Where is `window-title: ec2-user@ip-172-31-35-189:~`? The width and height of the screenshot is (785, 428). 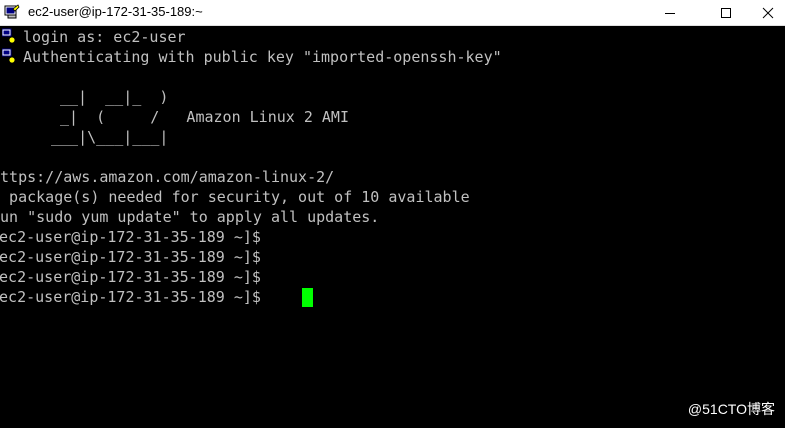
window-title: ec2-user@ip-172-31-35-189:~ is located at coordinates (115, 11).